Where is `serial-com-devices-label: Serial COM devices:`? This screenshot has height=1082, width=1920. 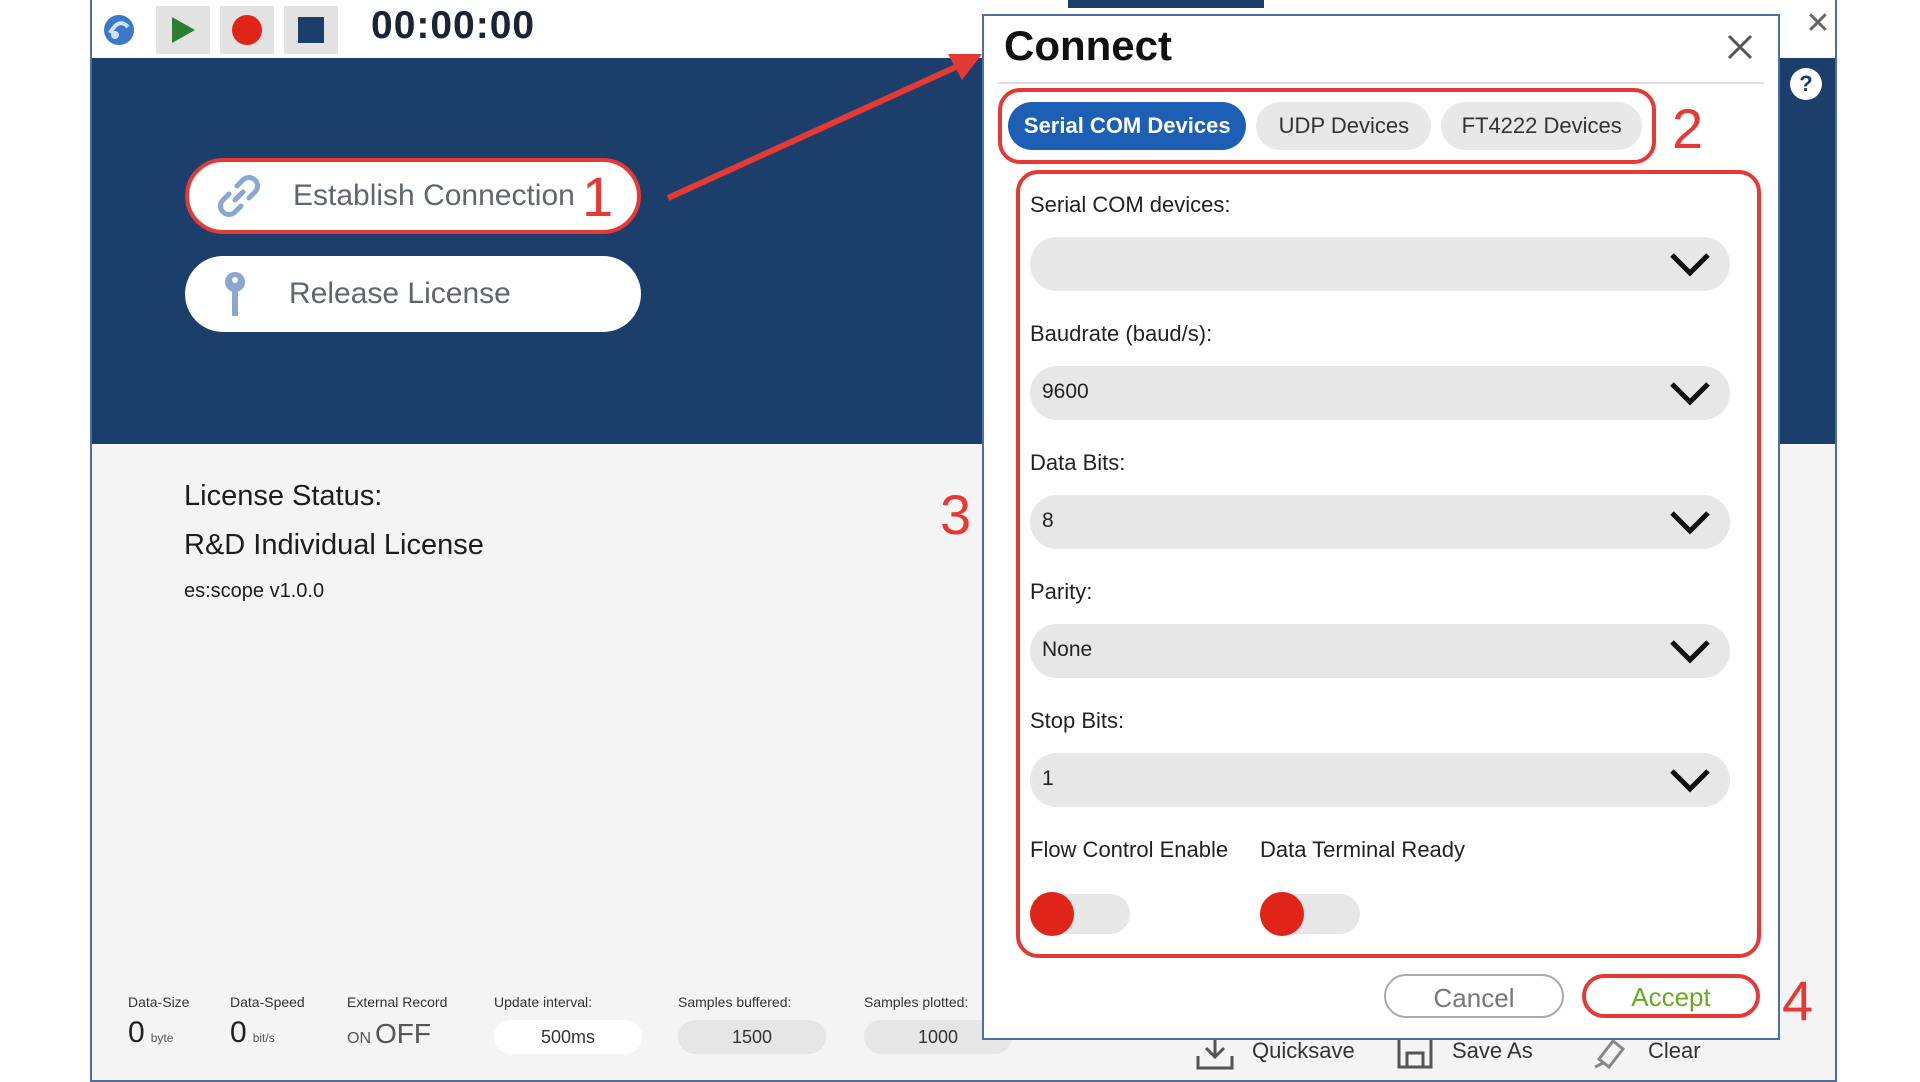
serial-com-devices-label: Serial COM devices: is located at coordinates (1130, 204).